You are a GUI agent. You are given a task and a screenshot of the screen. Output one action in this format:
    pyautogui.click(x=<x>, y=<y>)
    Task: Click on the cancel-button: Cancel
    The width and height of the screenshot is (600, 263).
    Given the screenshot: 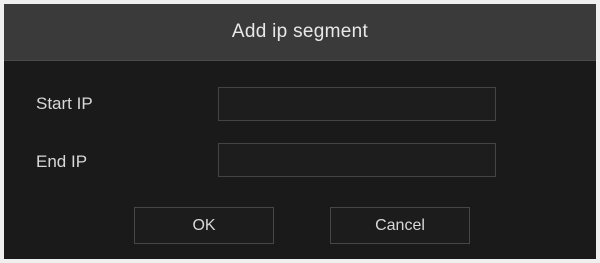 What is the action you would take?
    pyautogui.click(x=400, y=225)
    